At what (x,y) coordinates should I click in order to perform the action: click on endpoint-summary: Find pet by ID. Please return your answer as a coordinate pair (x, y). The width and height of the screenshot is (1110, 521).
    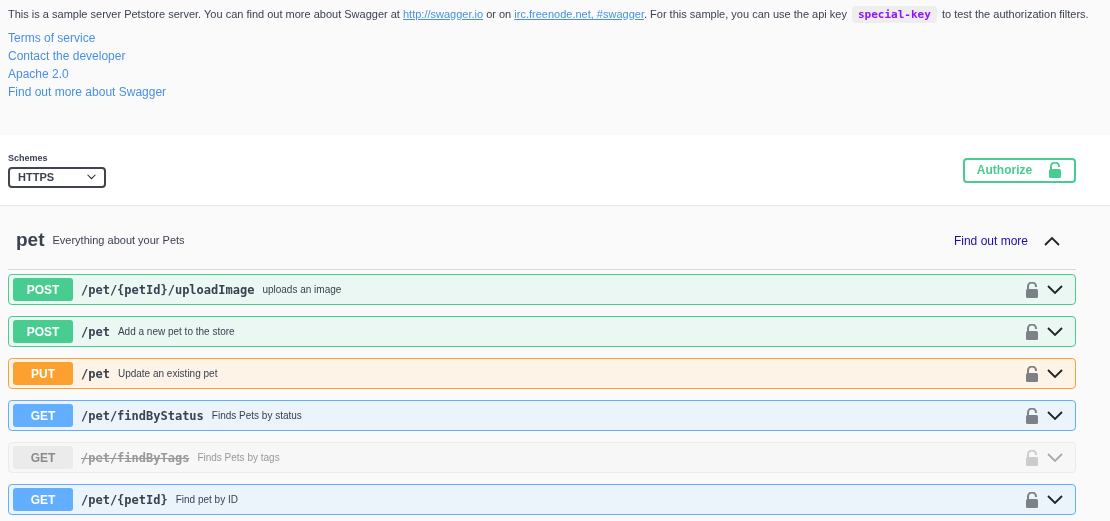
    Looking at the image, I should click on (206, 500).